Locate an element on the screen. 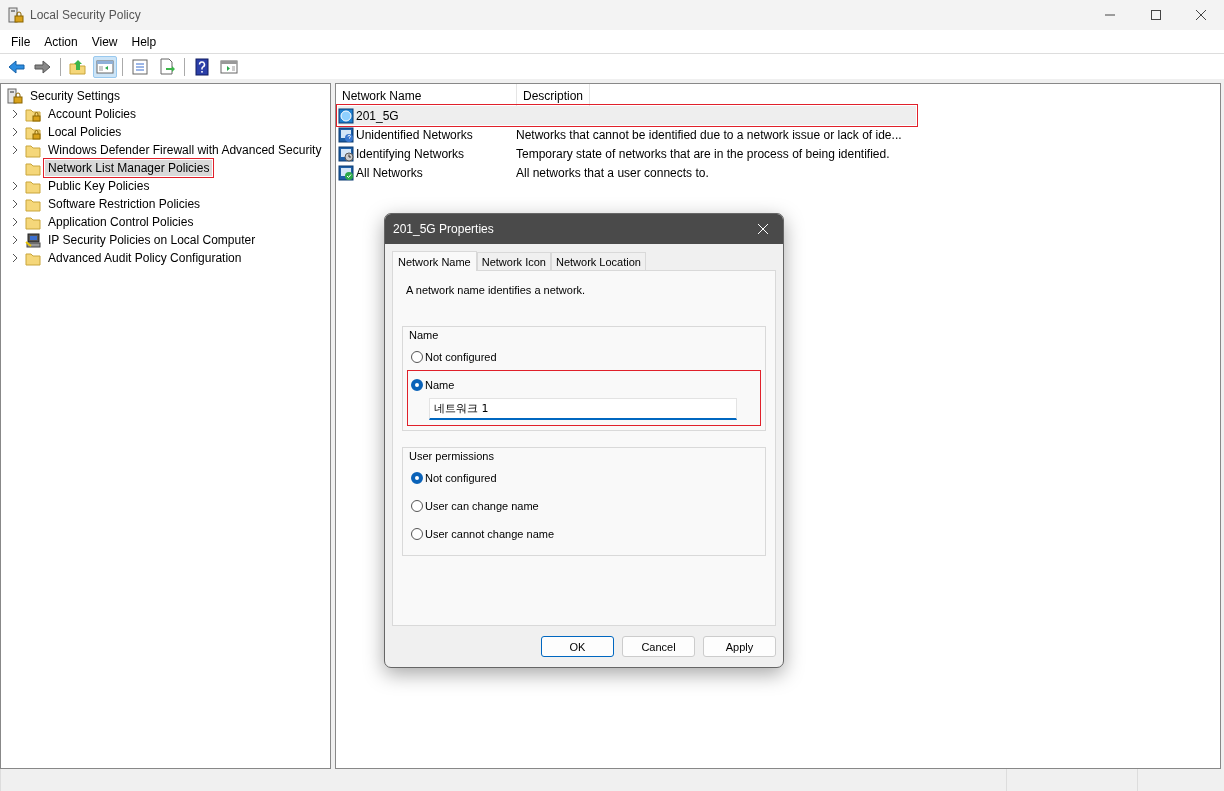  dialog-title: 201_5G Properties is located at coordinates (444, 229).